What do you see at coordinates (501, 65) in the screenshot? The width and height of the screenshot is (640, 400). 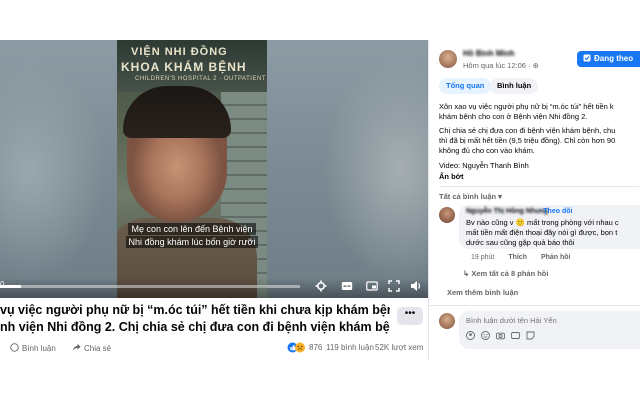 I see `post-timestamp: Hôm qua lúc 12:06 · ⊕` at bounding box center [501, 65].